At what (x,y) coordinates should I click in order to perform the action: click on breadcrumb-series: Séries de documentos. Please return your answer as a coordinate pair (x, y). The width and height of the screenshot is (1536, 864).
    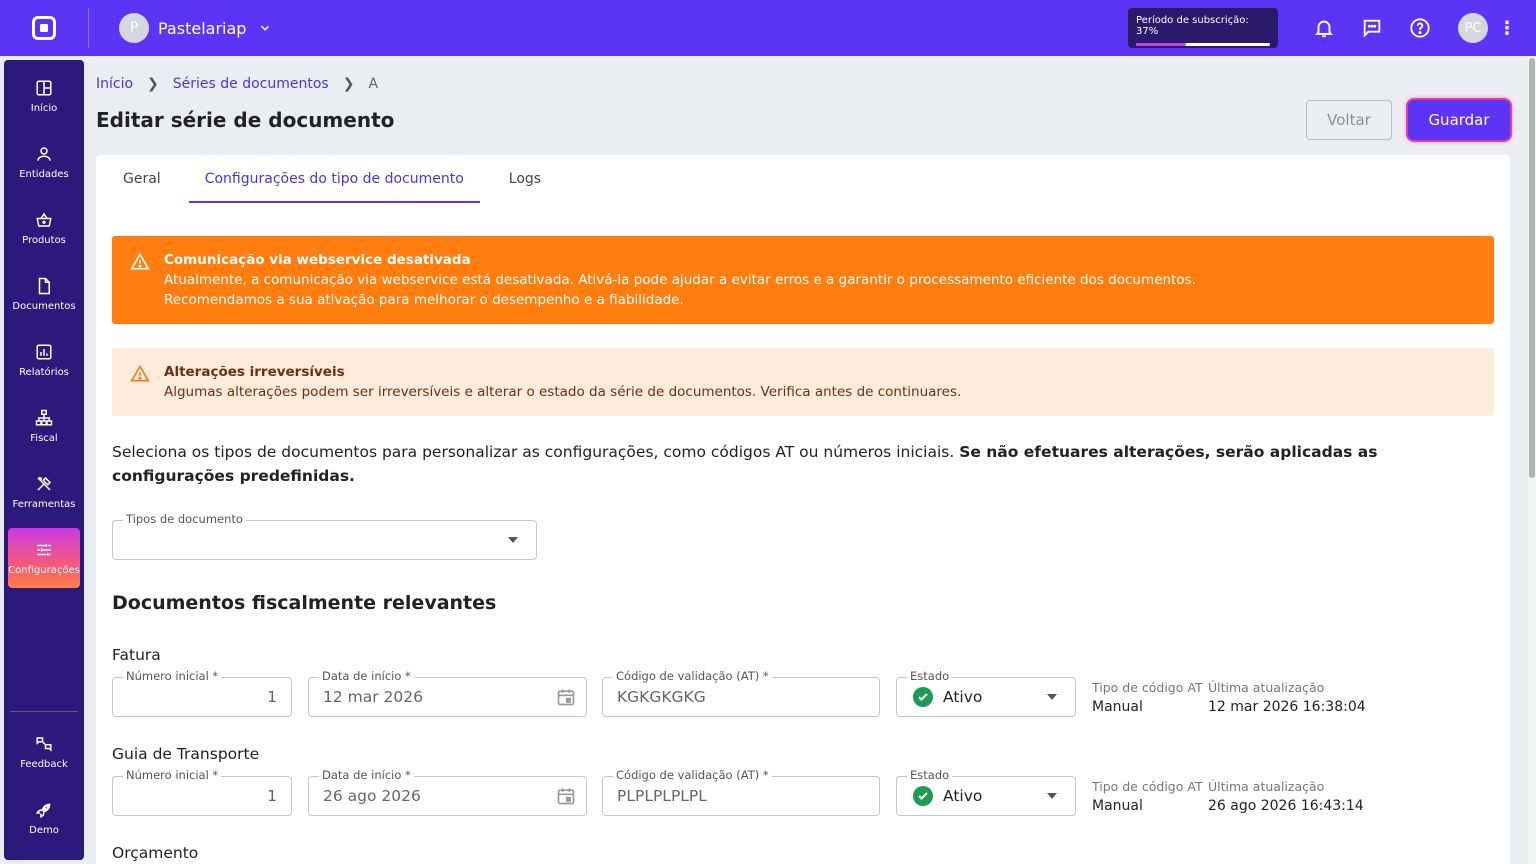
    Looking at the image, I should click on (251, 84).